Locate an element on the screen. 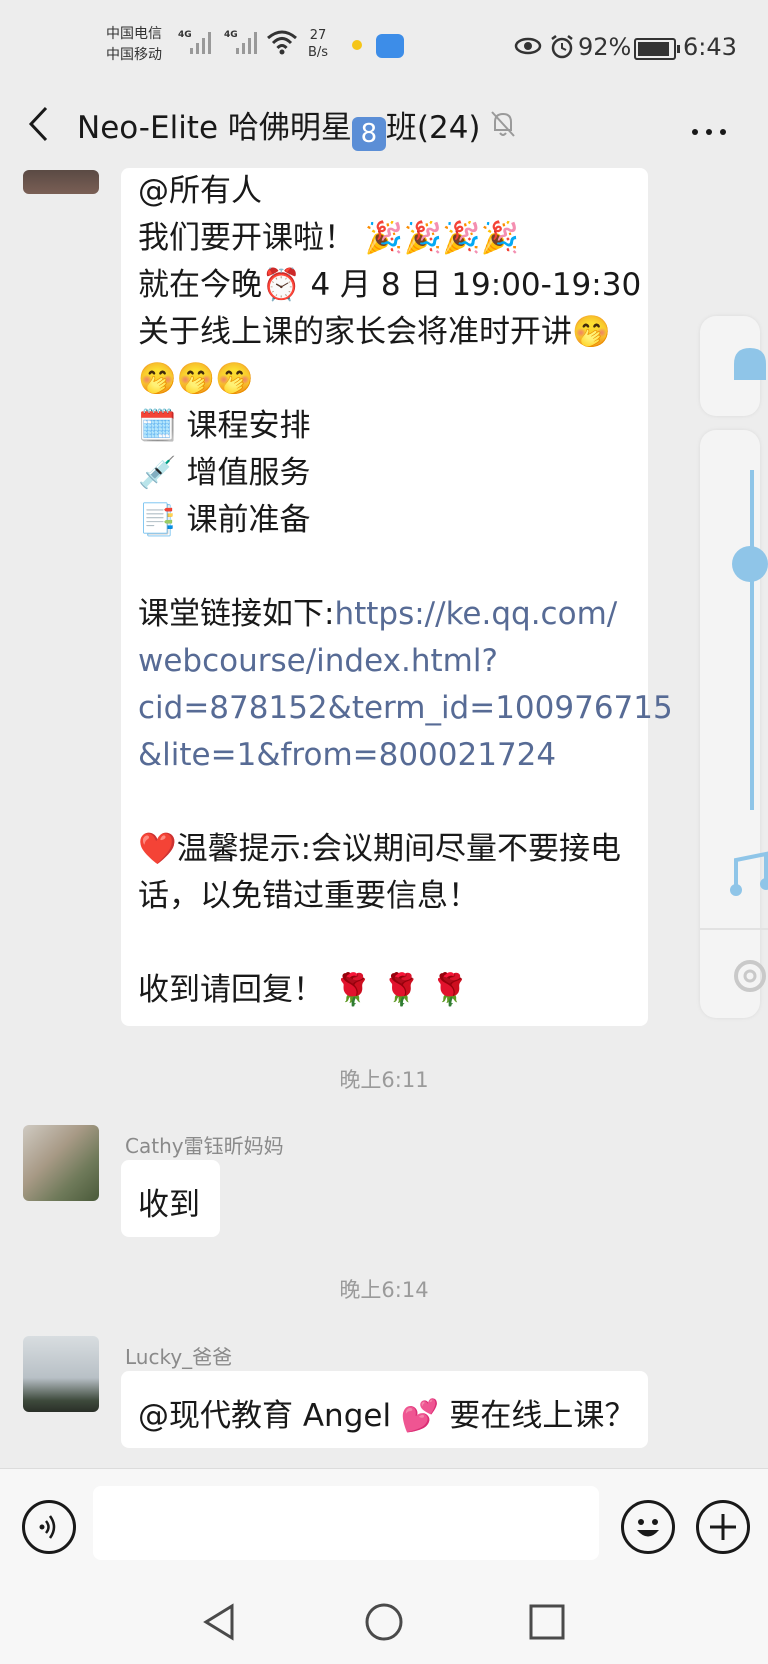  signal-icon is located at coordinates (200, 43).